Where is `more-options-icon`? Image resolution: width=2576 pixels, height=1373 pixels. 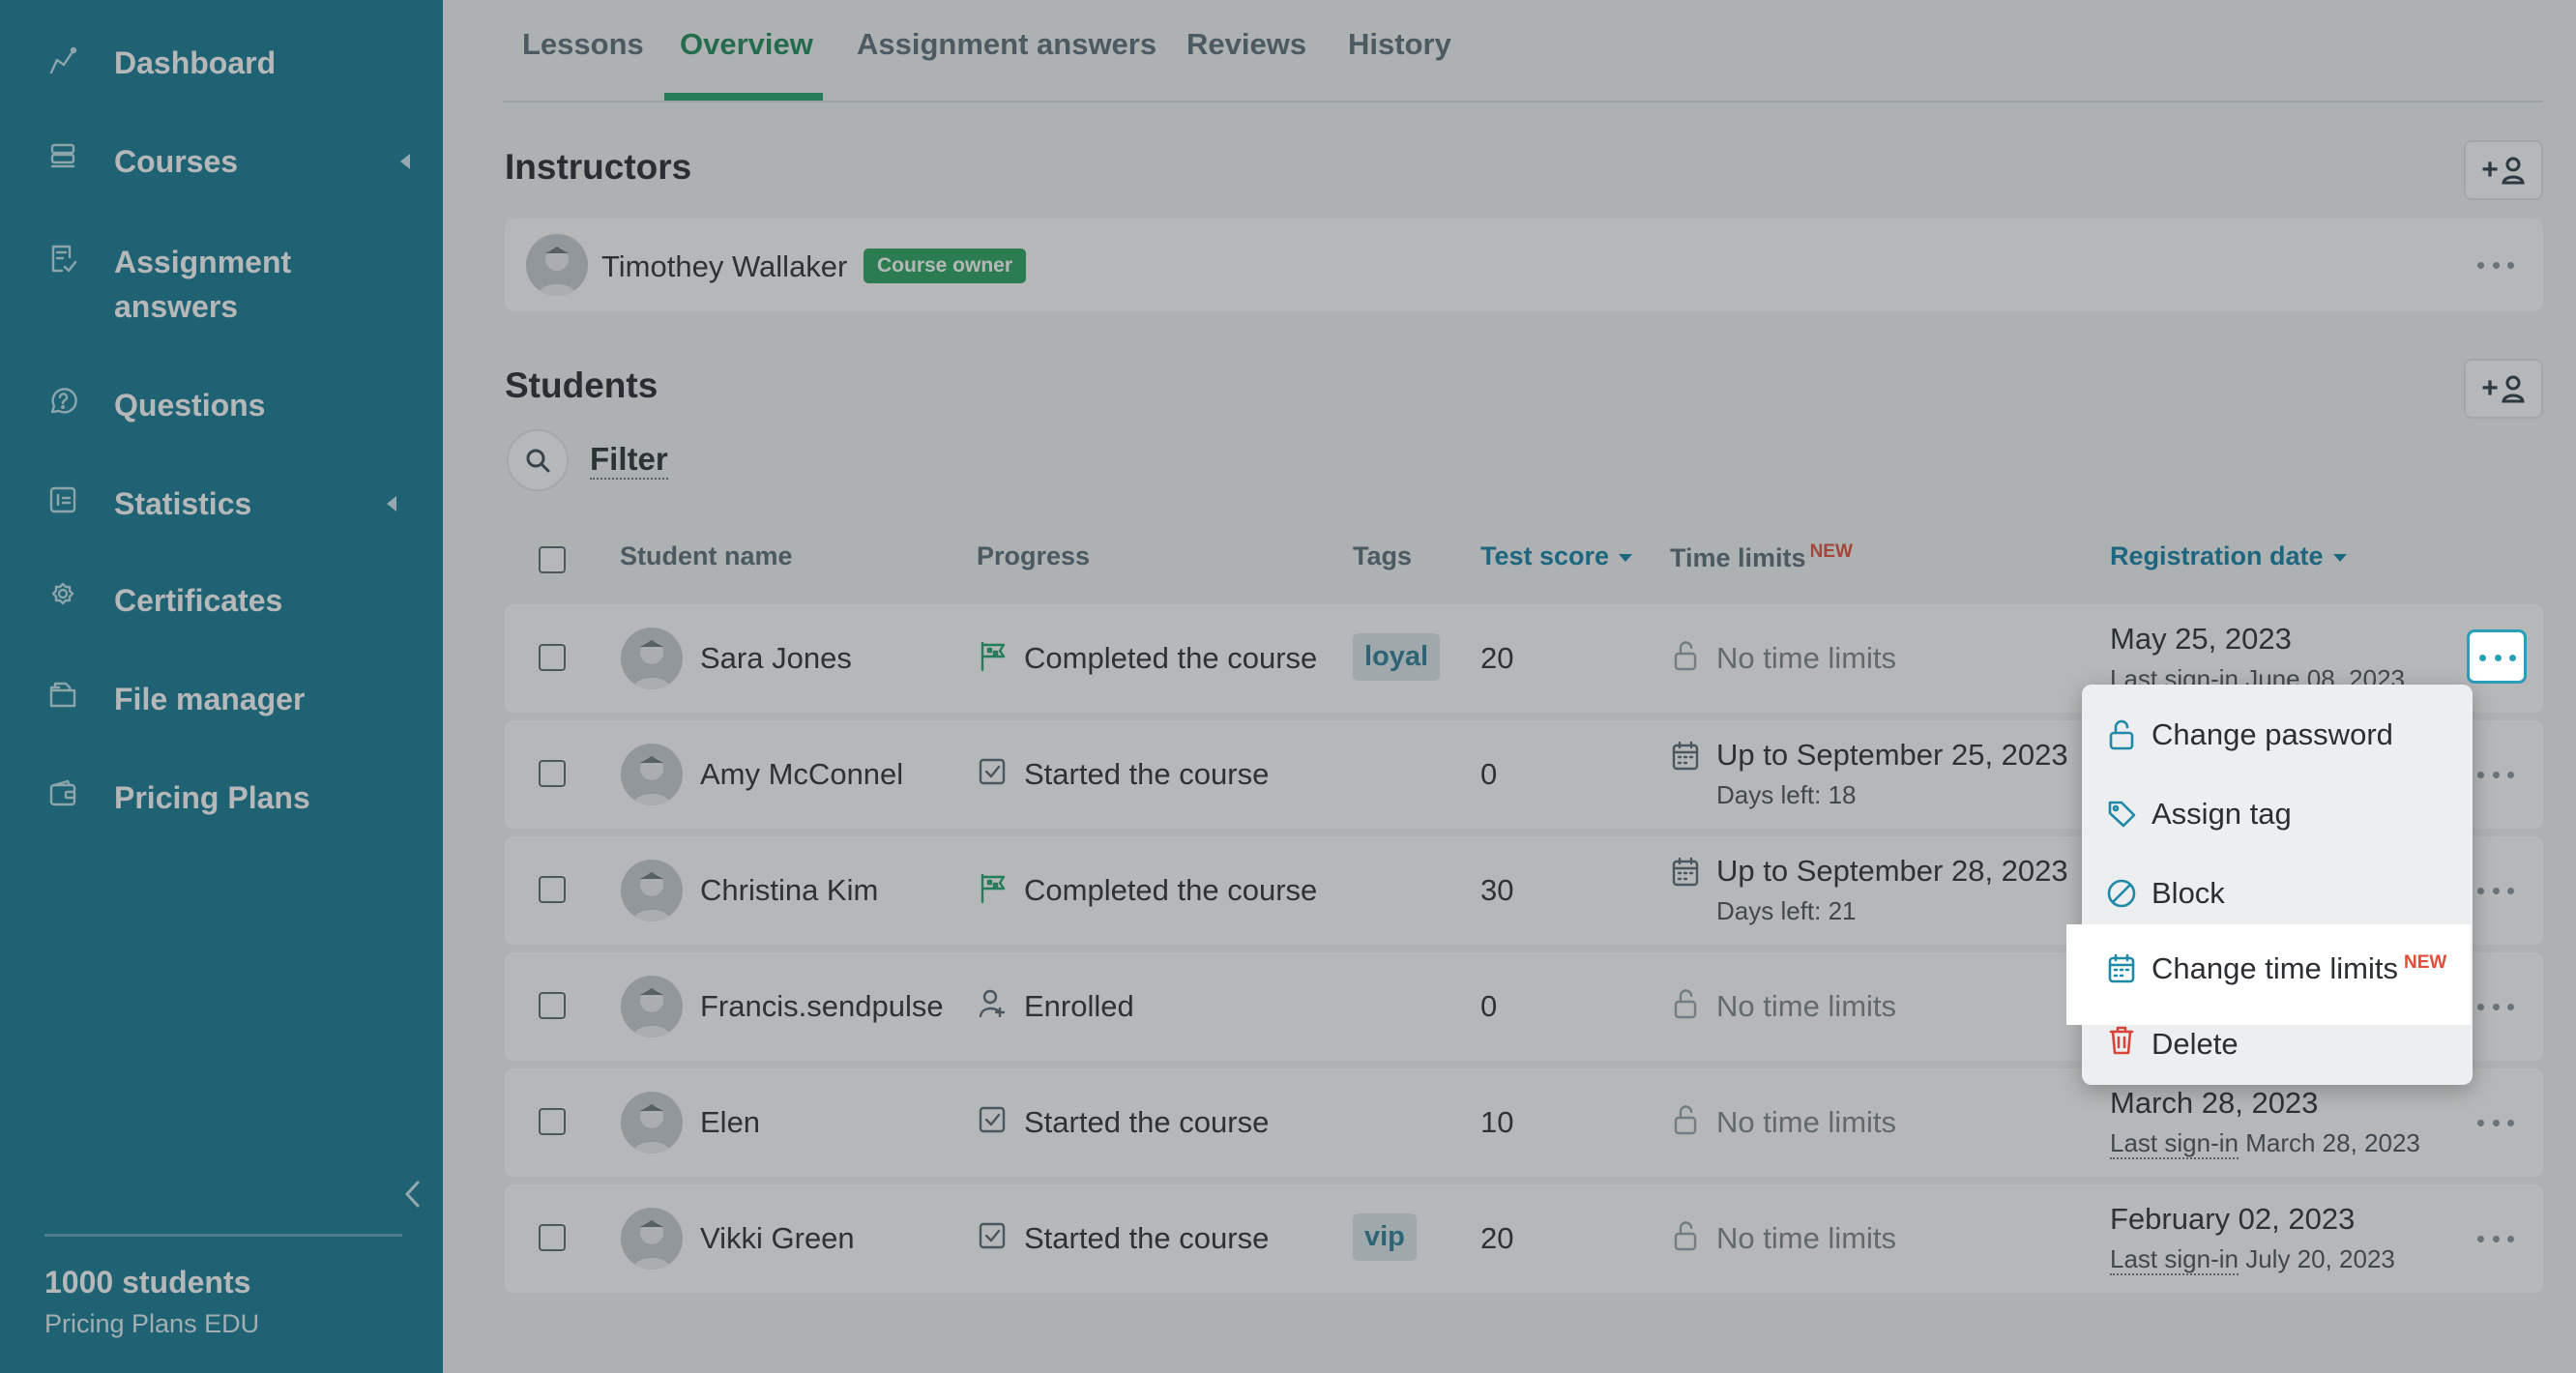
more-options-icon is located at coordinates (2498, 658).